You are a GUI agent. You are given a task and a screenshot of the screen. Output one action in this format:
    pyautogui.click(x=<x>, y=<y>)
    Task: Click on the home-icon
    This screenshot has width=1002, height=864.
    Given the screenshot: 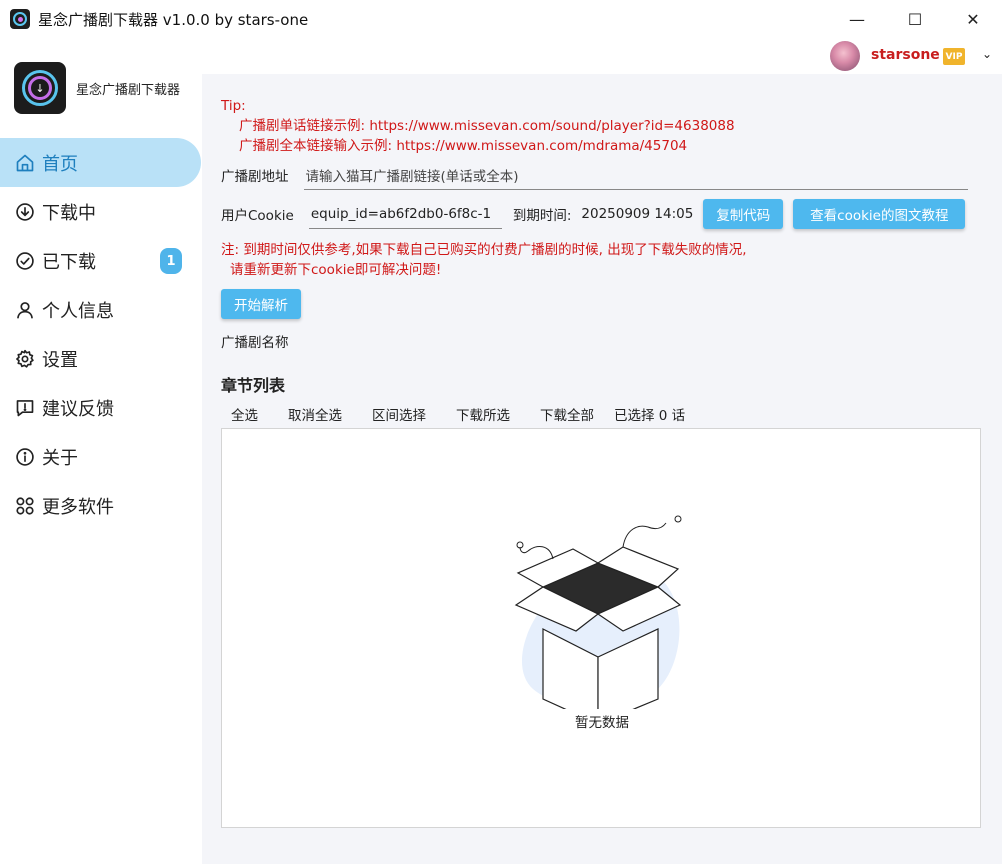 What is the action you would take?
    pyautogui.click(x=25, y=163)
    